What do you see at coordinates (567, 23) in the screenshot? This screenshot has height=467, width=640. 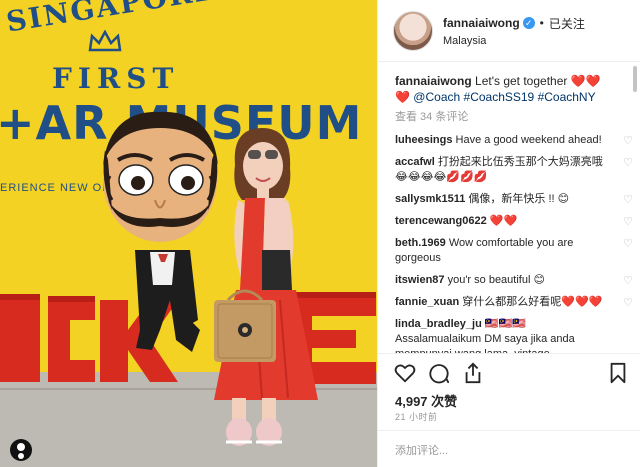 I see `follow-button: 已关注` at bounding box center [567, 23].